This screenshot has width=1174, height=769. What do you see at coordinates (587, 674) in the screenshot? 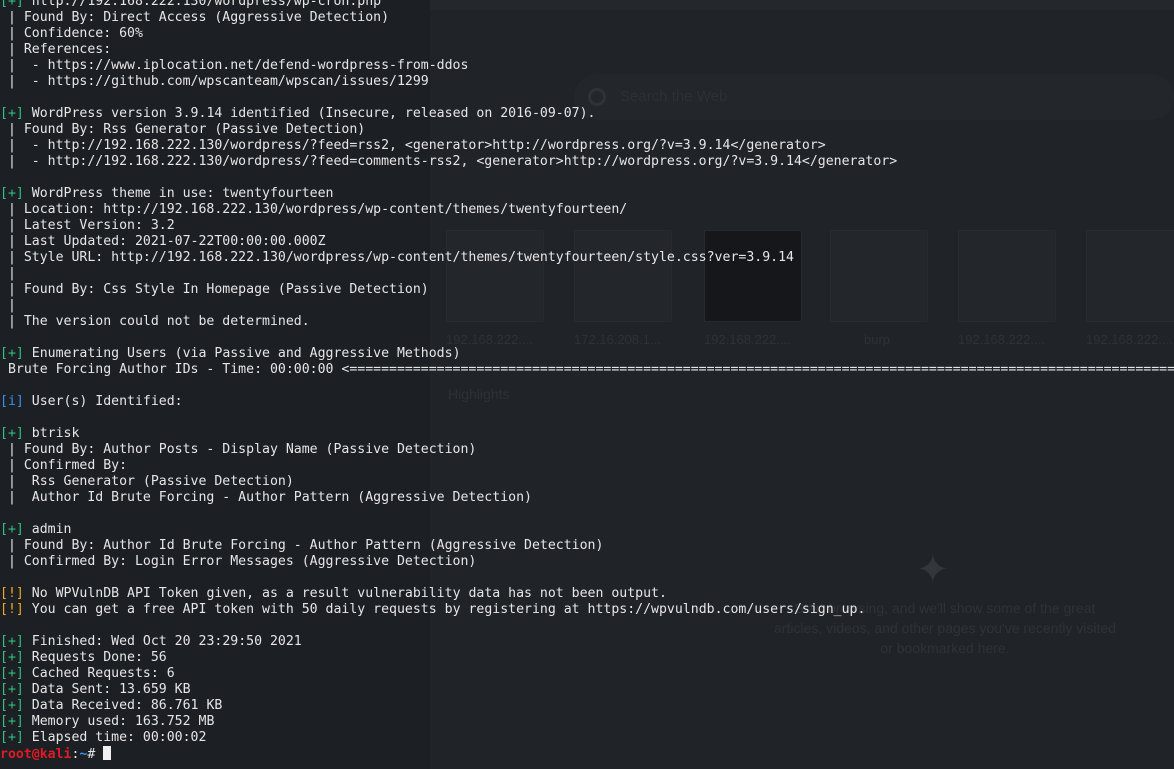
I see `terminal-line: [+] Cached Requests: 6` at bounding box center [587, 674].